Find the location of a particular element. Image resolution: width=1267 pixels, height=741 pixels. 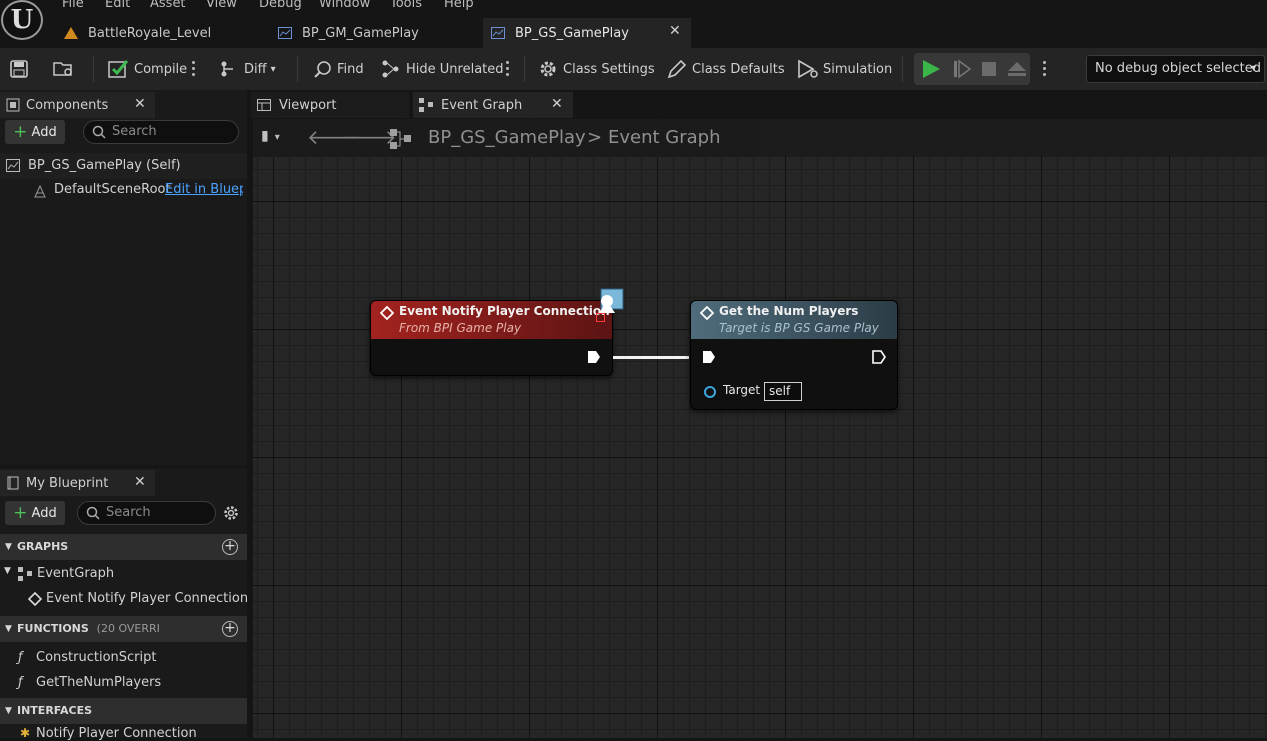

save-button is located at coordinates (19, 69).